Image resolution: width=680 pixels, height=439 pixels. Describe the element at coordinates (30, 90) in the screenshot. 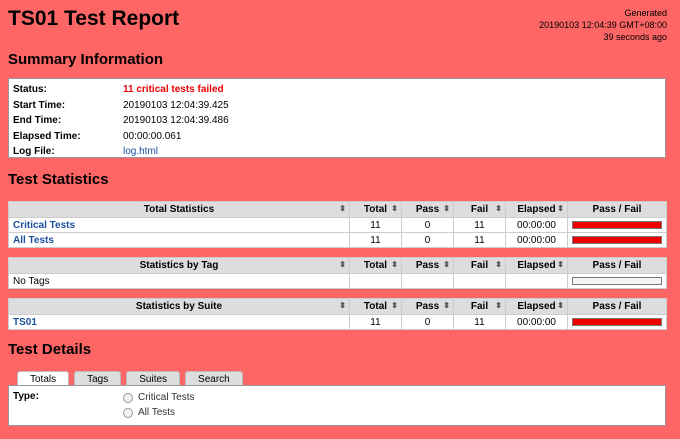

I see `summary-label: Status:` at that location.